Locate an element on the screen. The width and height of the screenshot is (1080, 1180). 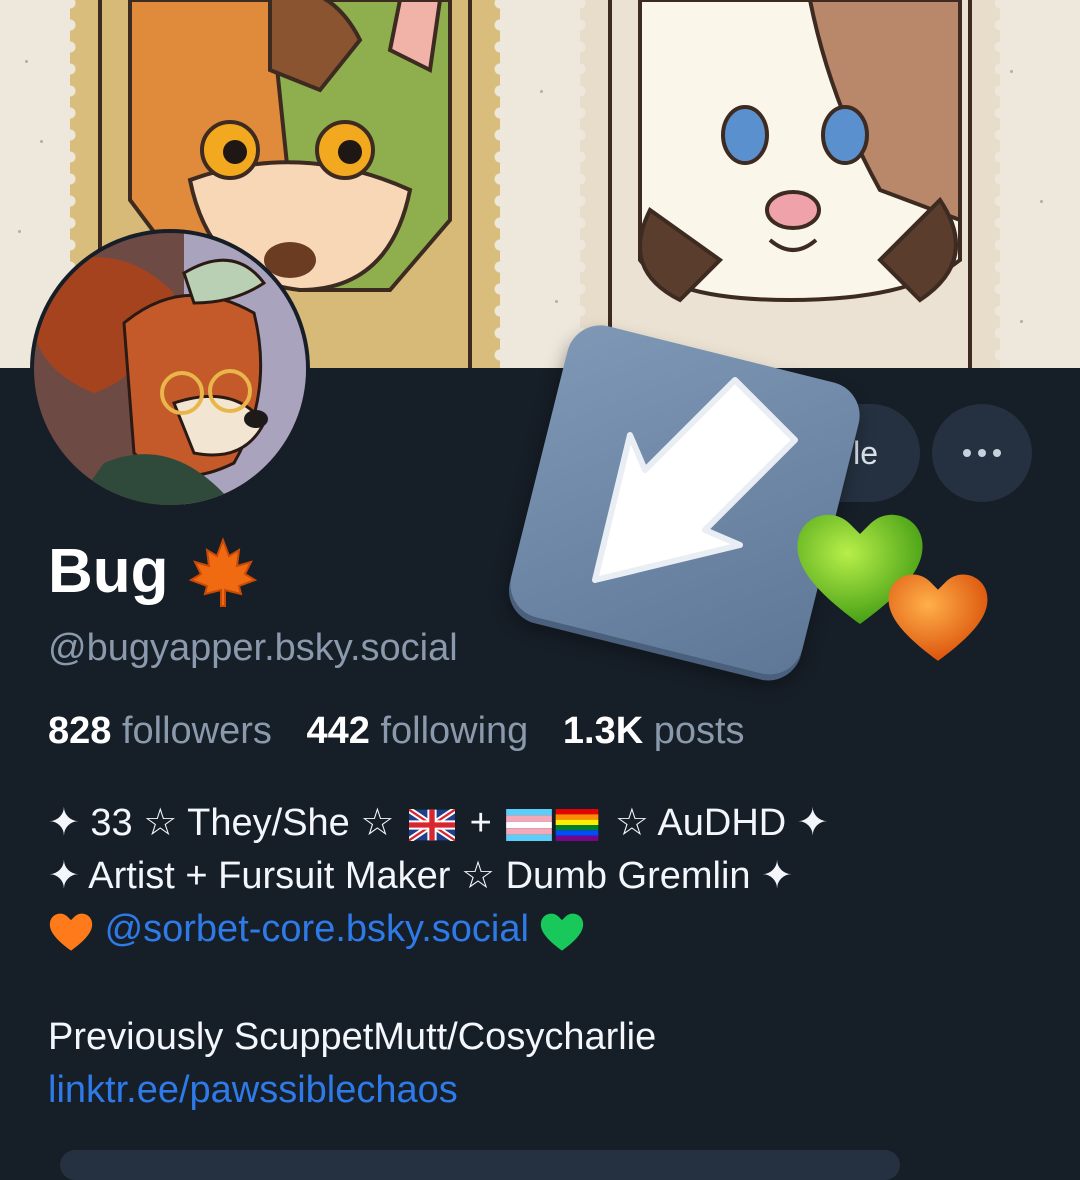
stats-row: 828 followers 442 following 1.3K posts is located at coordinates (408, 731).